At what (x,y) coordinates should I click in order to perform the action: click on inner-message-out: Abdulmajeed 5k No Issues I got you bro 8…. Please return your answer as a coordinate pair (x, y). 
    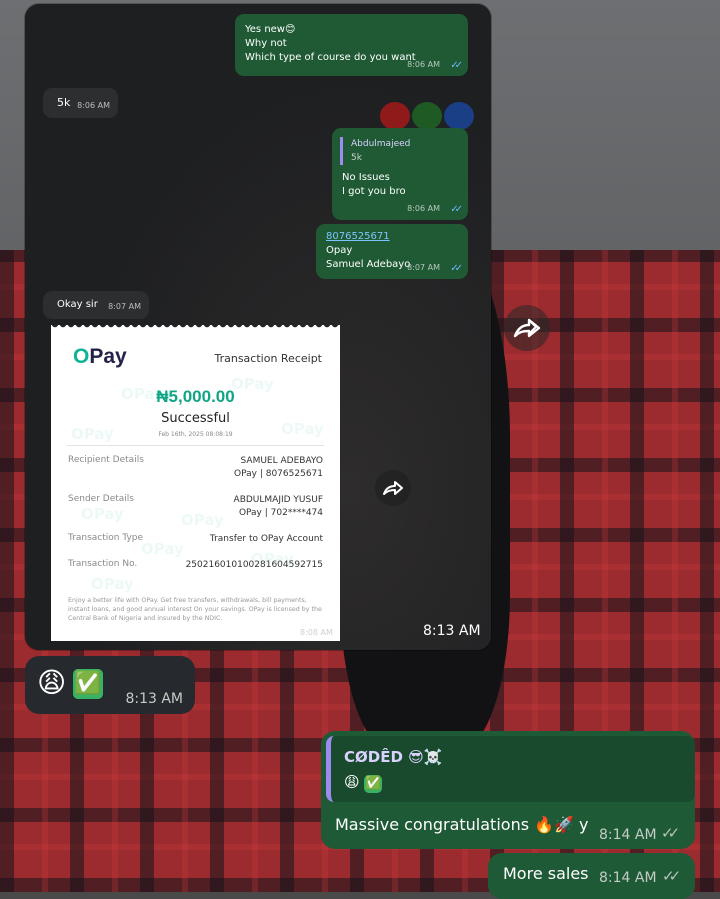
    Looking at the image, I should click on (400, 174).